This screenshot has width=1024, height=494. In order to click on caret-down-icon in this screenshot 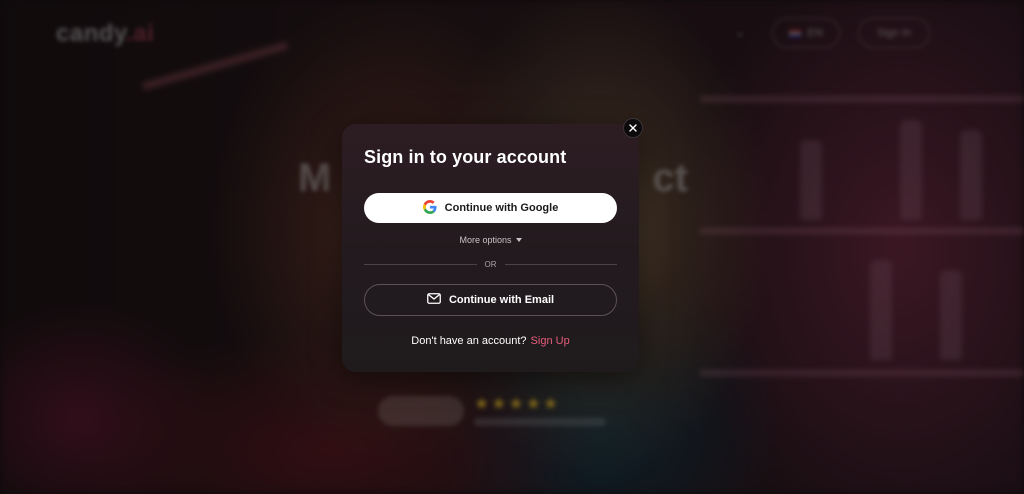, I will do `click(518, 240)`.